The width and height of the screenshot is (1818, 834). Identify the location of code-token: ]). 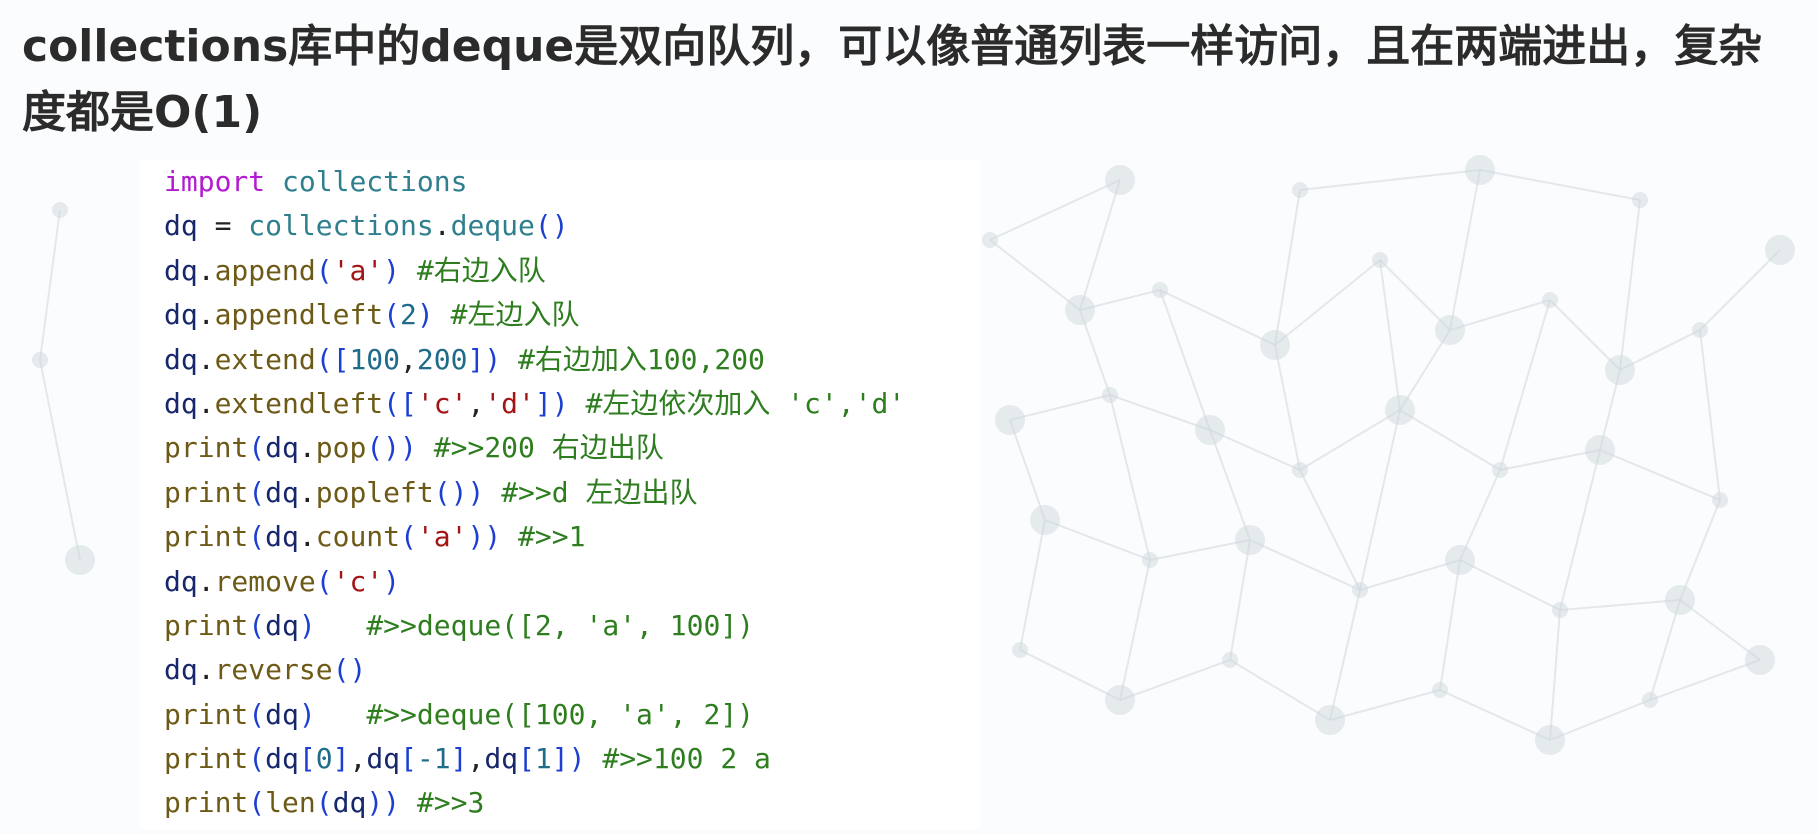
(484, 359).